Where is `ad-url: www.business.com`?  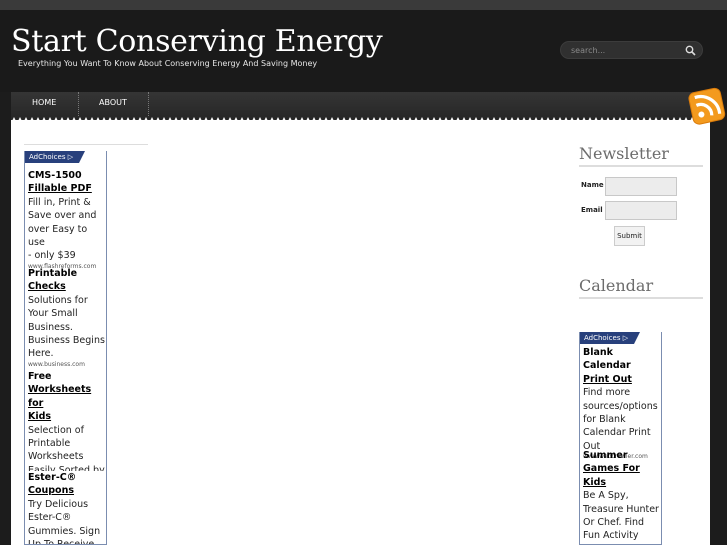 ad-url: www.business.com is located at coordinates (66, 365).